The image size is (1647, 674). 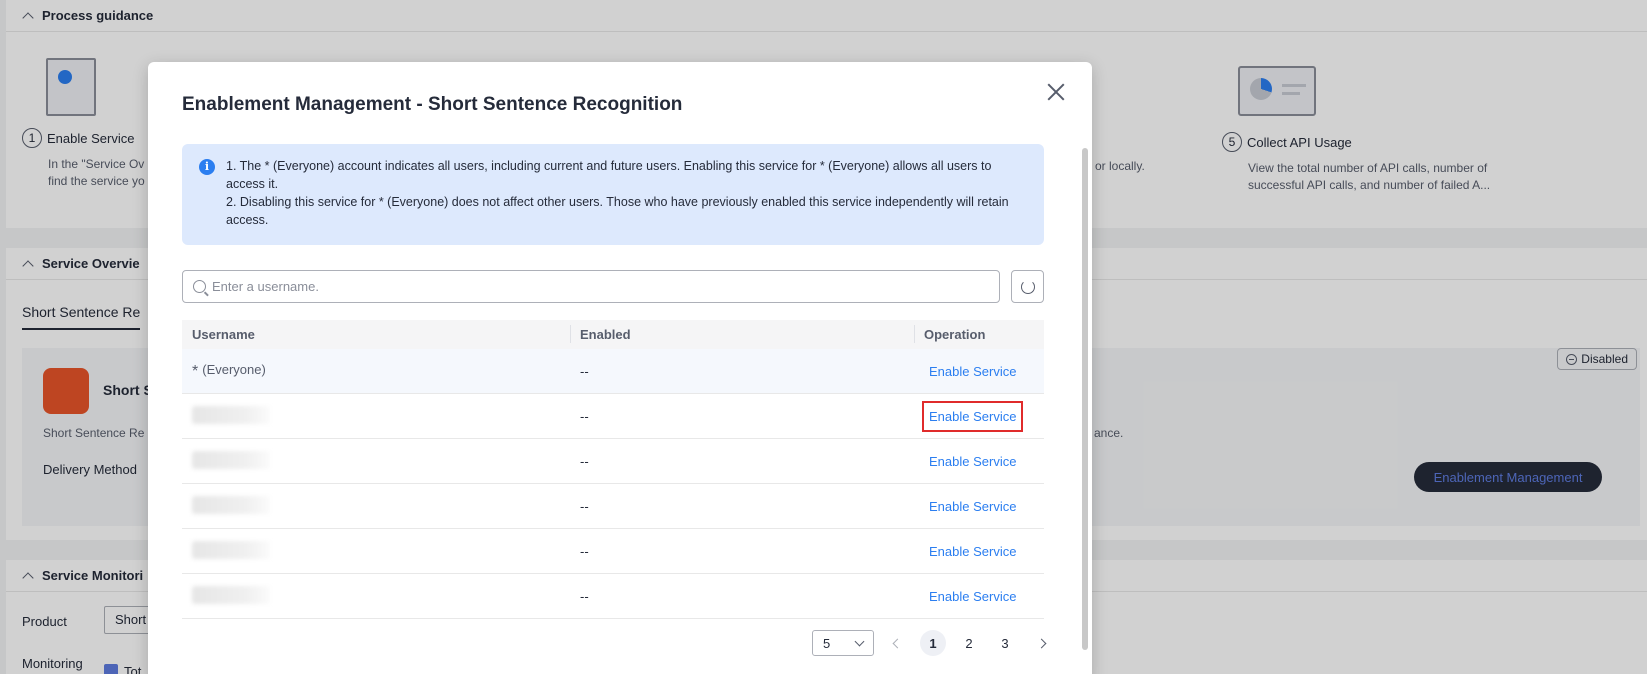 What do you see at coordinates (195, 371) in the screenshot?
I see `everyone-star: *` at bounding box center [195, 371].